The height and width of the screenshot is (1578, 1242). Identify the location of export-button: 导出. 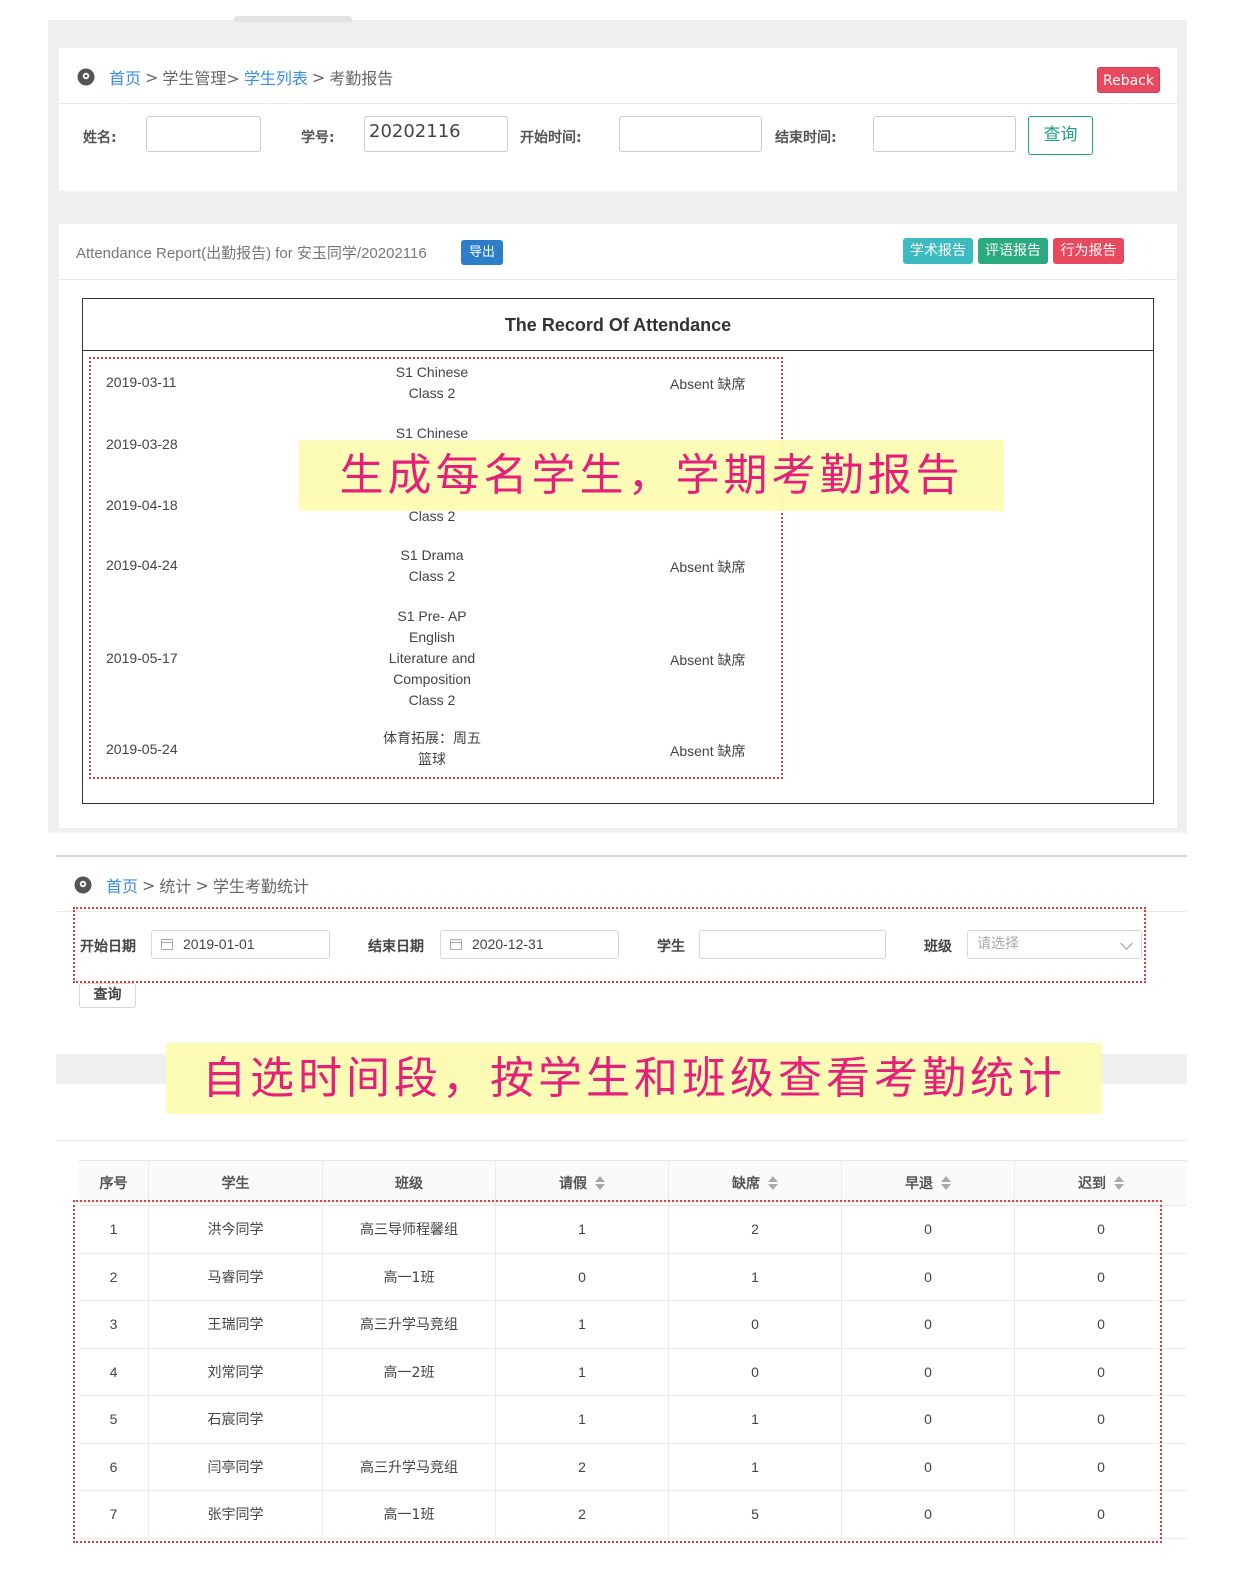
(482, 252).